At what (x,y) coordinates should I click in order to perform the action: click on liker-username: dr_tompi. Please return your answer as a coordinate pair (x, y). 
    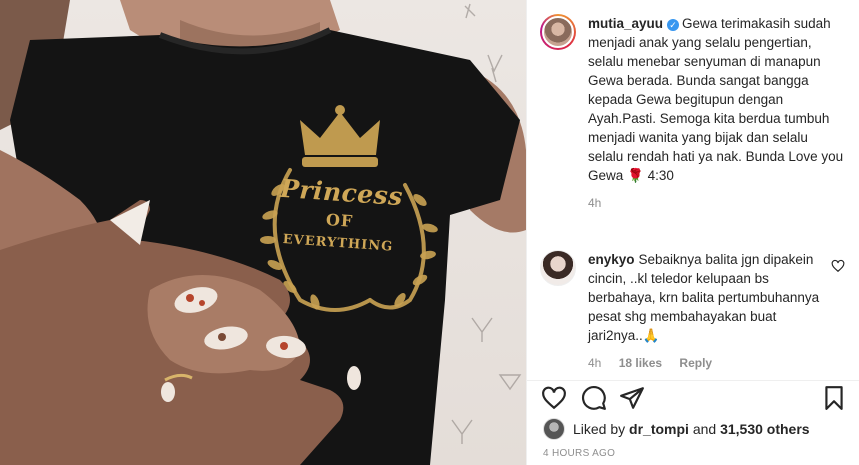
    Looking at the image, I should click on (659, 429).